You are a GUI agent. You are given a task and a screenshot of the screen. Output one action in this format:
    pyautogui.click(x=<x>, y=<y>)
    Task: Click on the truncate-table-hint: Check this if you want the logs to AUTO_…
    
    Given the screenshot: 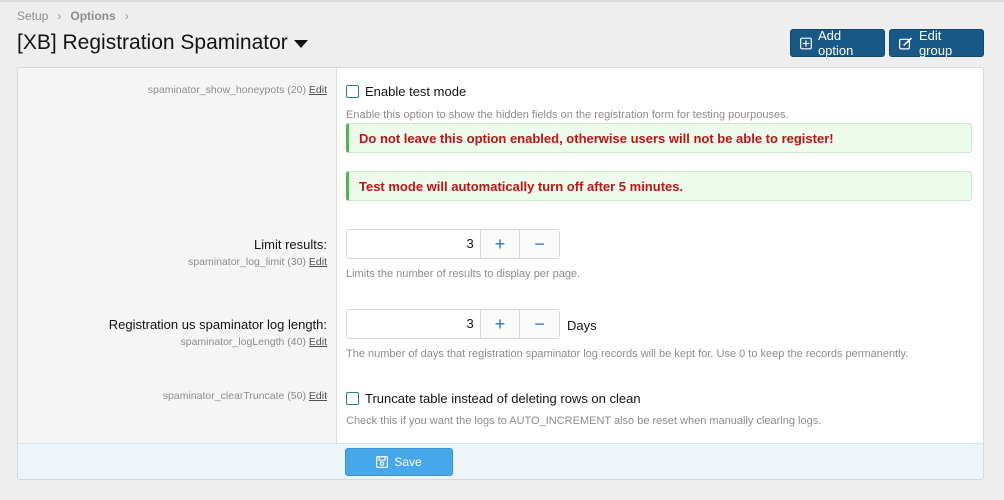 What is the action you would take?
    pyautogui.click(x=584, y=421)
    